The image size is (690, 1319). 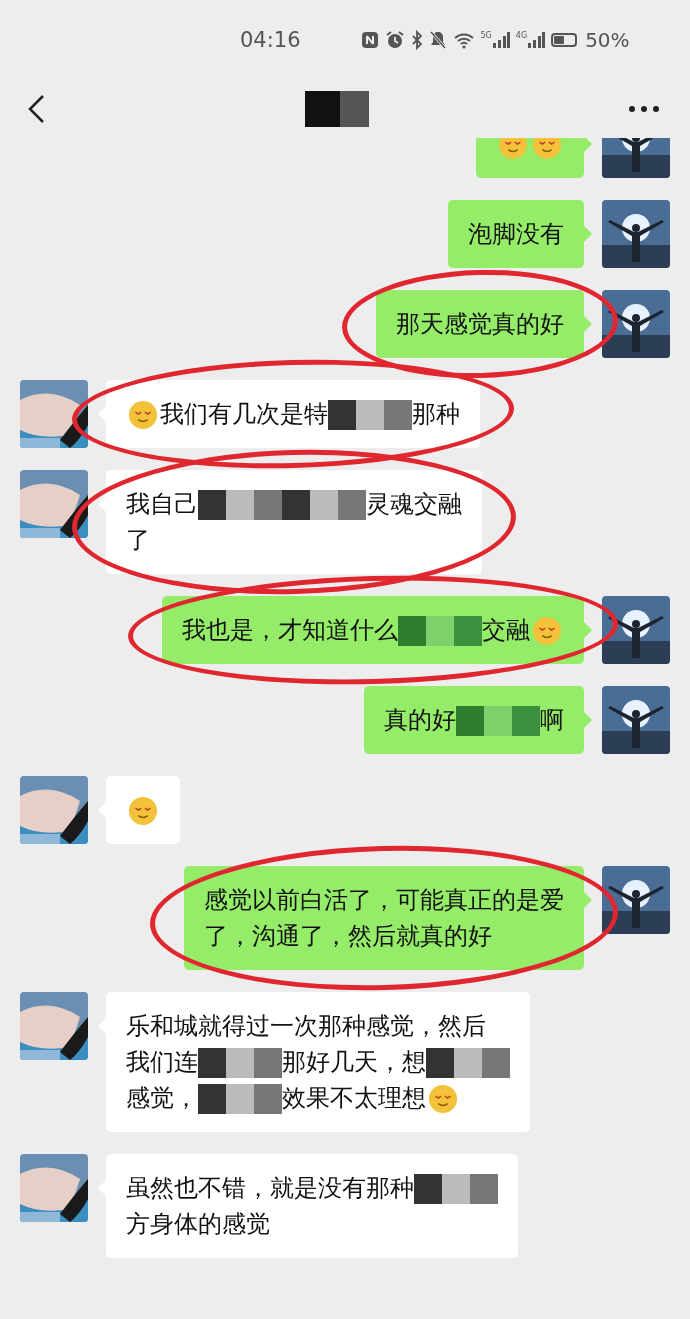 I want to click on message-text: 灵魂交融, so click(x=414, y=504).